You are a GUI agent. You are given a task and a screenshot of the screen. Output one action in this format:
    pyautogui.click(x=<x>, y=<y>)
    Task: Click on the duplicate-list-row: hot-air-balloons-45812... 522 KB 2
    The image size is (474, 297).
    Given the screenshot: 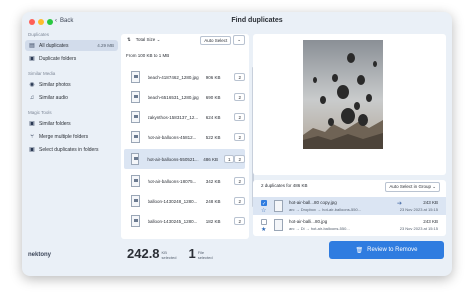 What is the action you would take?
    pyautogui.click(x=184, y=137)
    